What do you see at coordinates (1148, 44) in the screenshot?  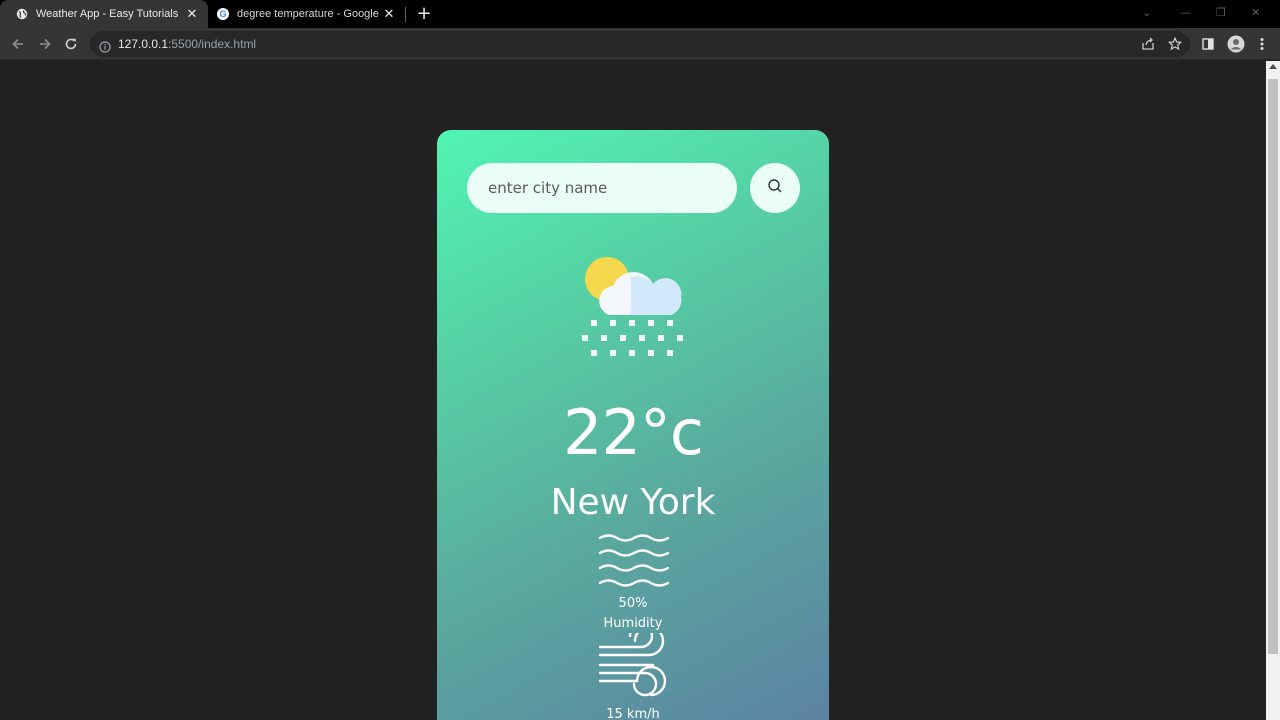 I see `share-icon` at bounding box center [1148, 44].